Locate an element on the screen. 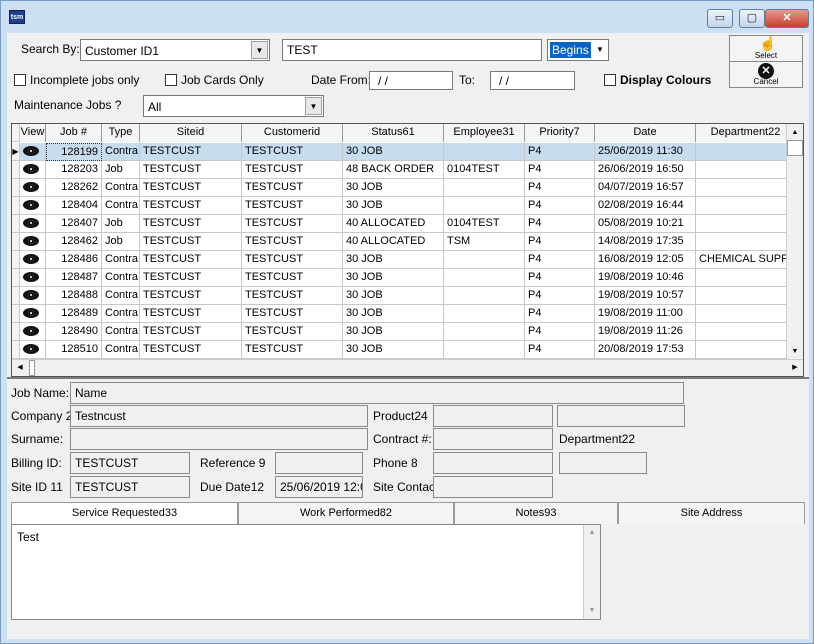  cell-job: 128262 is located at coordinates (74, 188).